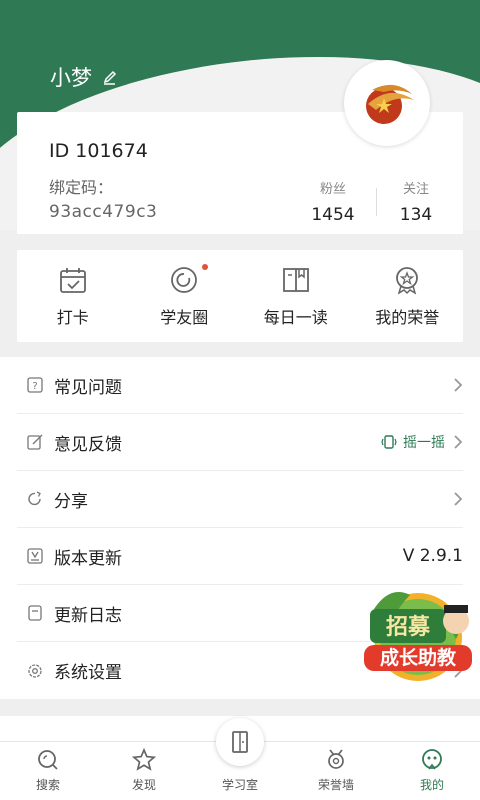  I want to click on door-icon, so click(240, 742).